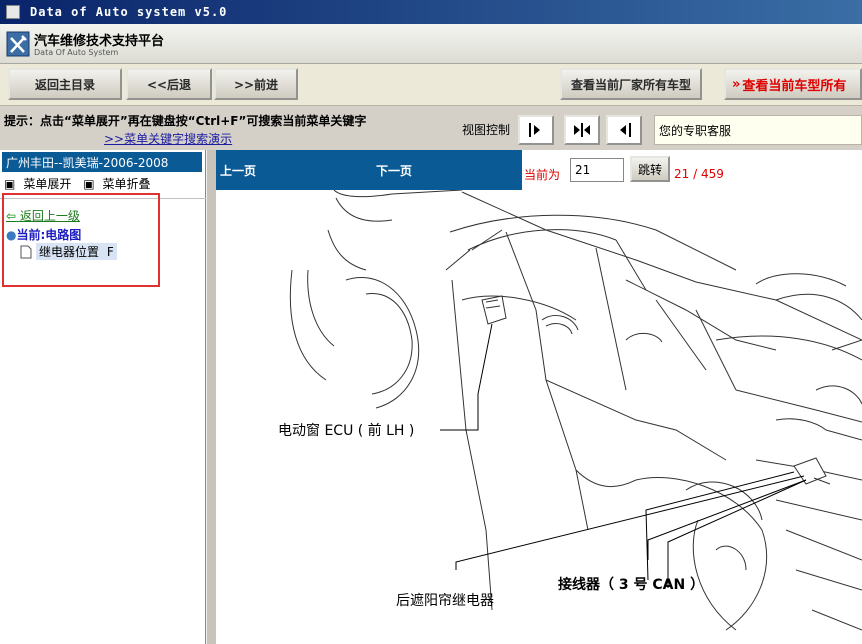 The height and width of the screenshot is (644, 862). What do you see at coordinates (168, 138) in the screenshot?
I see `search-demo-link: >>菜单关键字搜索演示` at bounding box center [168, 138].